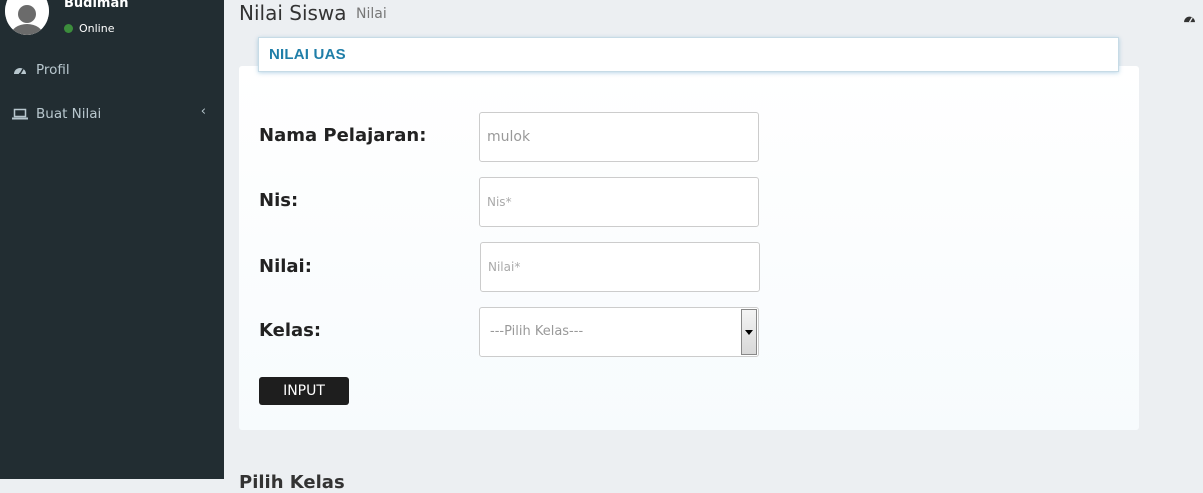 The height and width of the screenshot is (493, 1203). What do you see at coordinates (97, 28) in the screenshot?
I see `user-status-label: Online` at bounding box center [97, 28].